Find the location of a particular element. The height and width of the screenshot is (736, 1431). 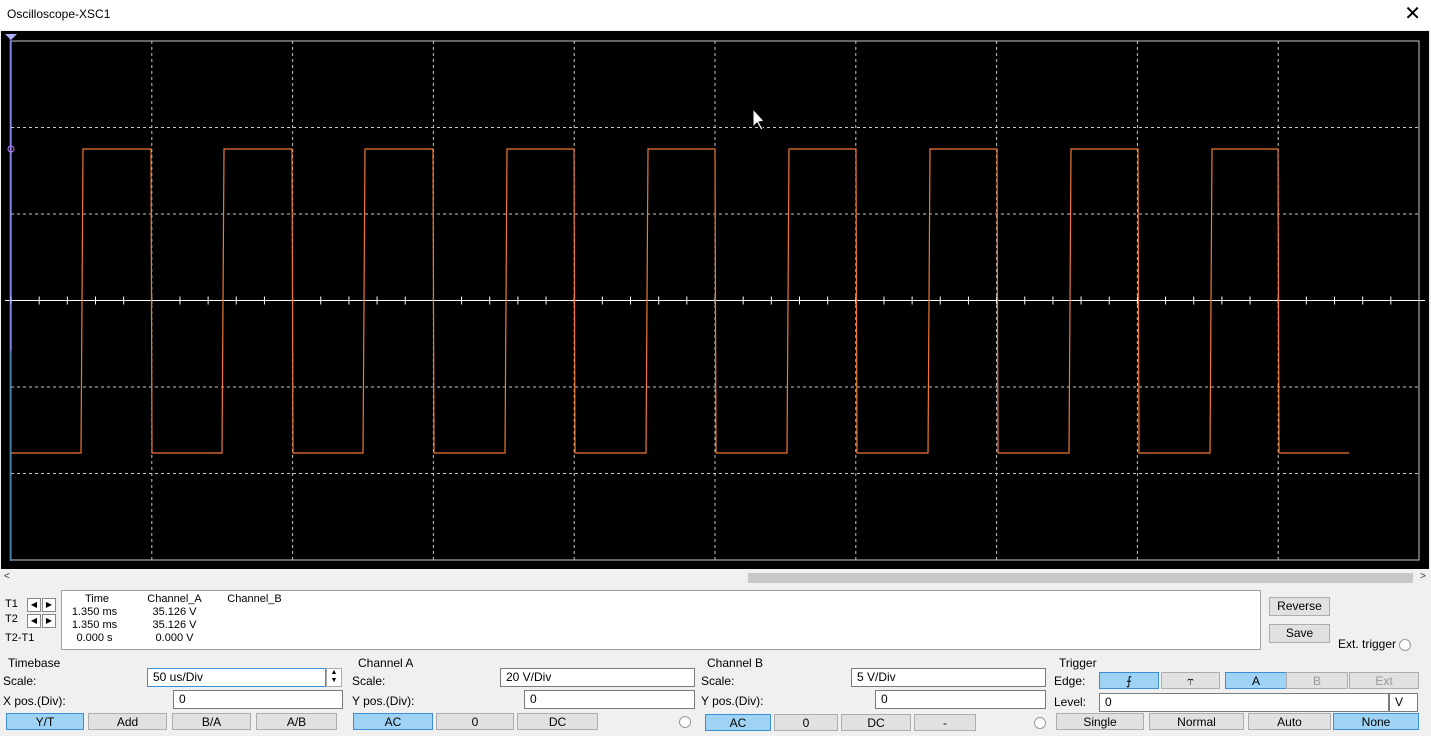

cursor-handle-icon is located at coordinates (11, 37).